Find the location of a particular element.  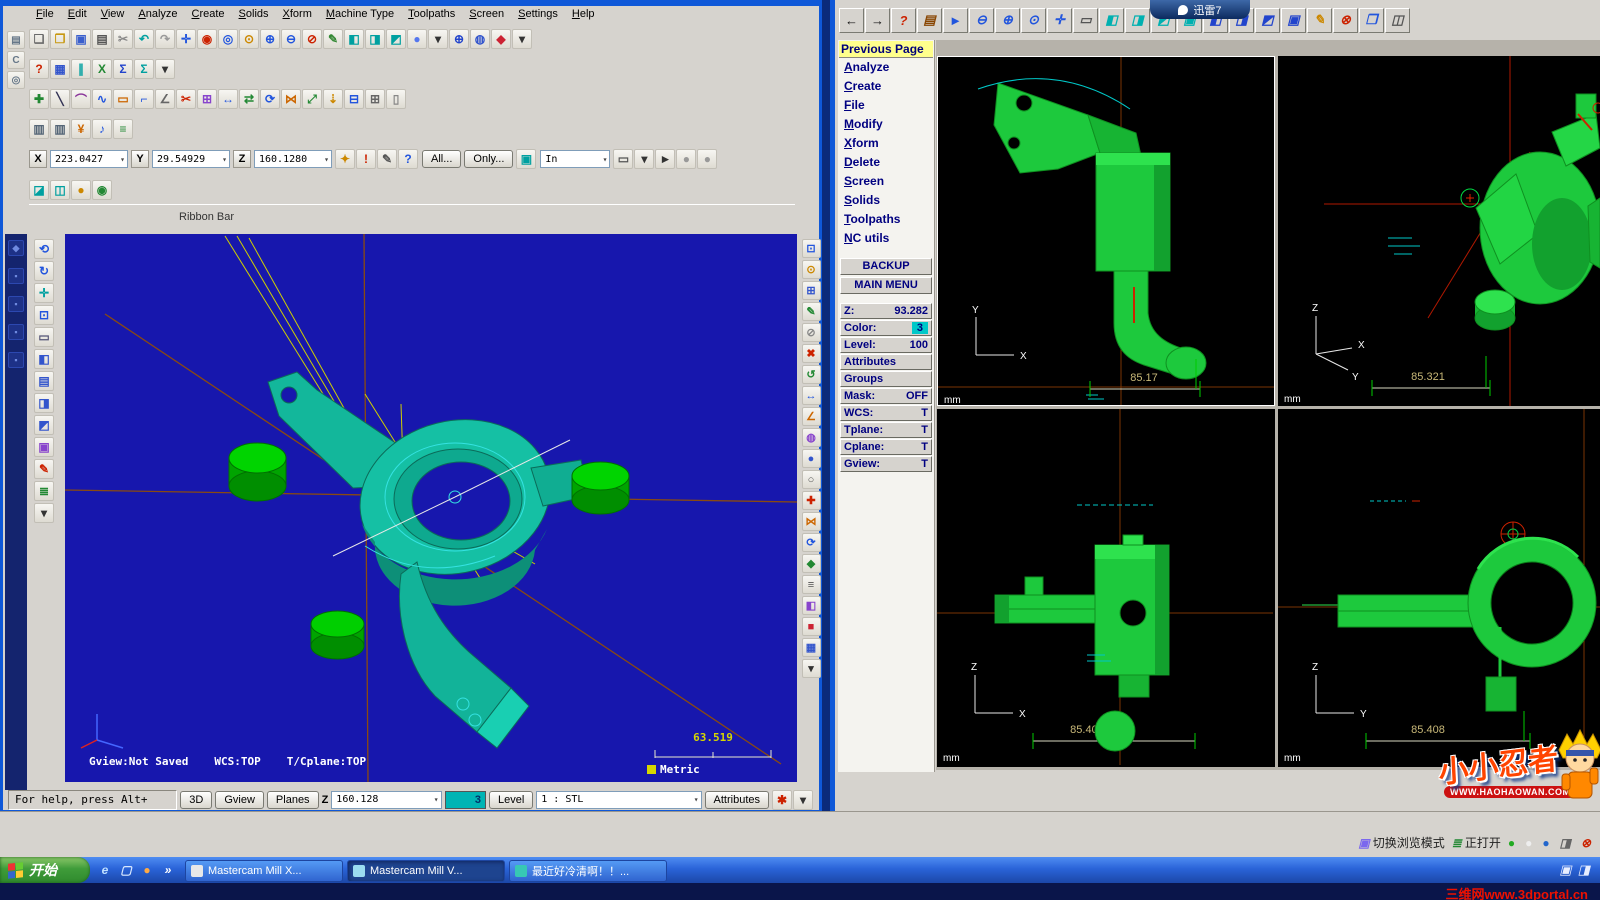

ie-open-icon: ≣ 正打开 is located at coordinates (1476, 842).